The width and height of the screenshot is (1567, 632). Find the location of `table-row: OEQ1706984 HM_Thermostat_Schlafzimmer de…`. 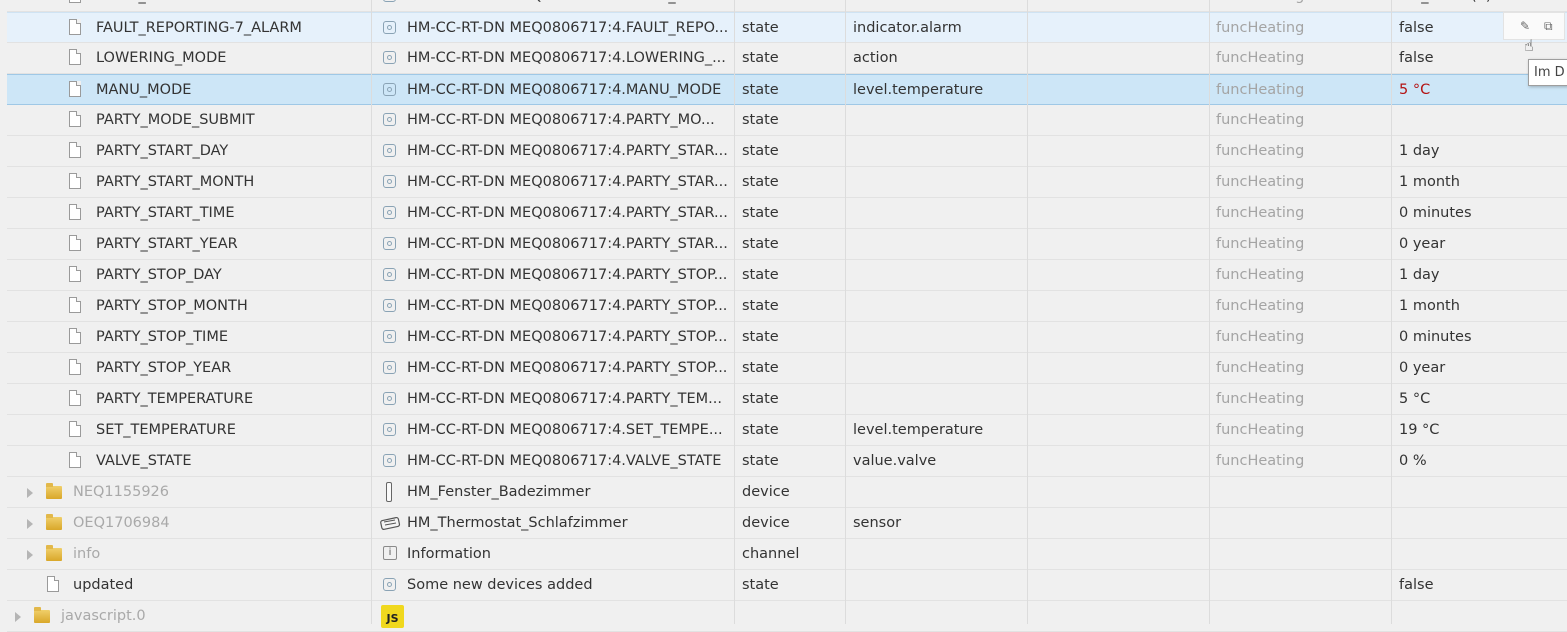

table-row: OEQ1706984 HM_Thermostat_Schlafzimmer de… is located at coordinates (787, 523).